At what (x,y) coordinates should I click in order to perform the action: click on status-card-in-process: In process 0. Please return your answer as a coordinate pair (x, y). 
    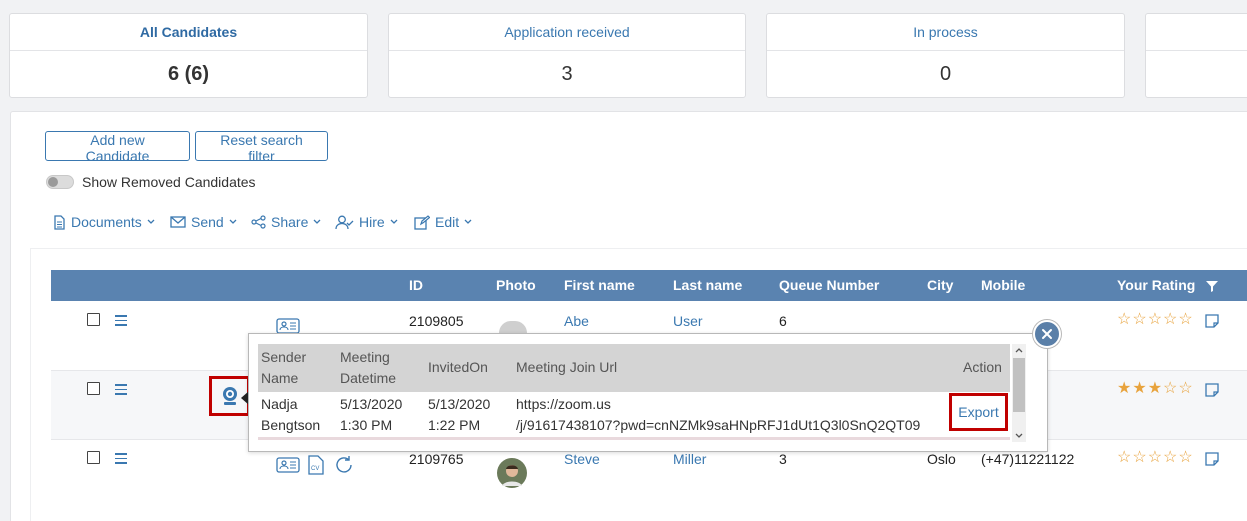
    Looking at the image, I should click on (945, 55).